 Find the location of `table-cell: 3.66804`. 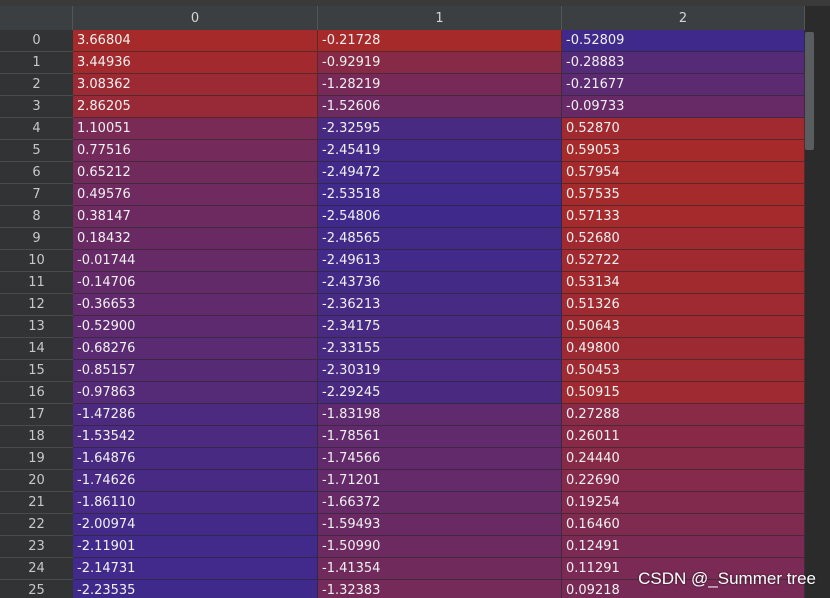

table-cell: 3.66804 is located at coordinates (195, 41).